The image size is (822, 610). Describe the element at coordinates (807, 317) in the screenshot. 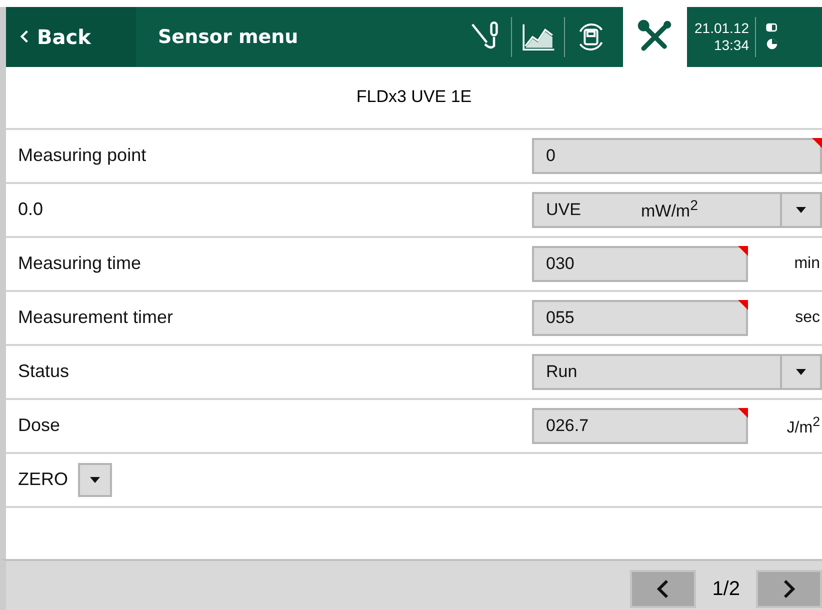

I see `unit-label: sec` at that location.